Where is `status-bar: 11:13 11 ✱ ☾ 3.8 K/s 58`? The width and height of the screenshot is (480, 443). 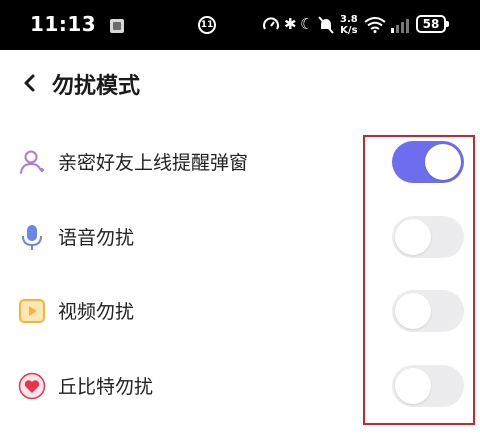
status-bar: 11:13 11 ✱ ☾ 3.8 K/s 58 is located at coordinates (240, 25).